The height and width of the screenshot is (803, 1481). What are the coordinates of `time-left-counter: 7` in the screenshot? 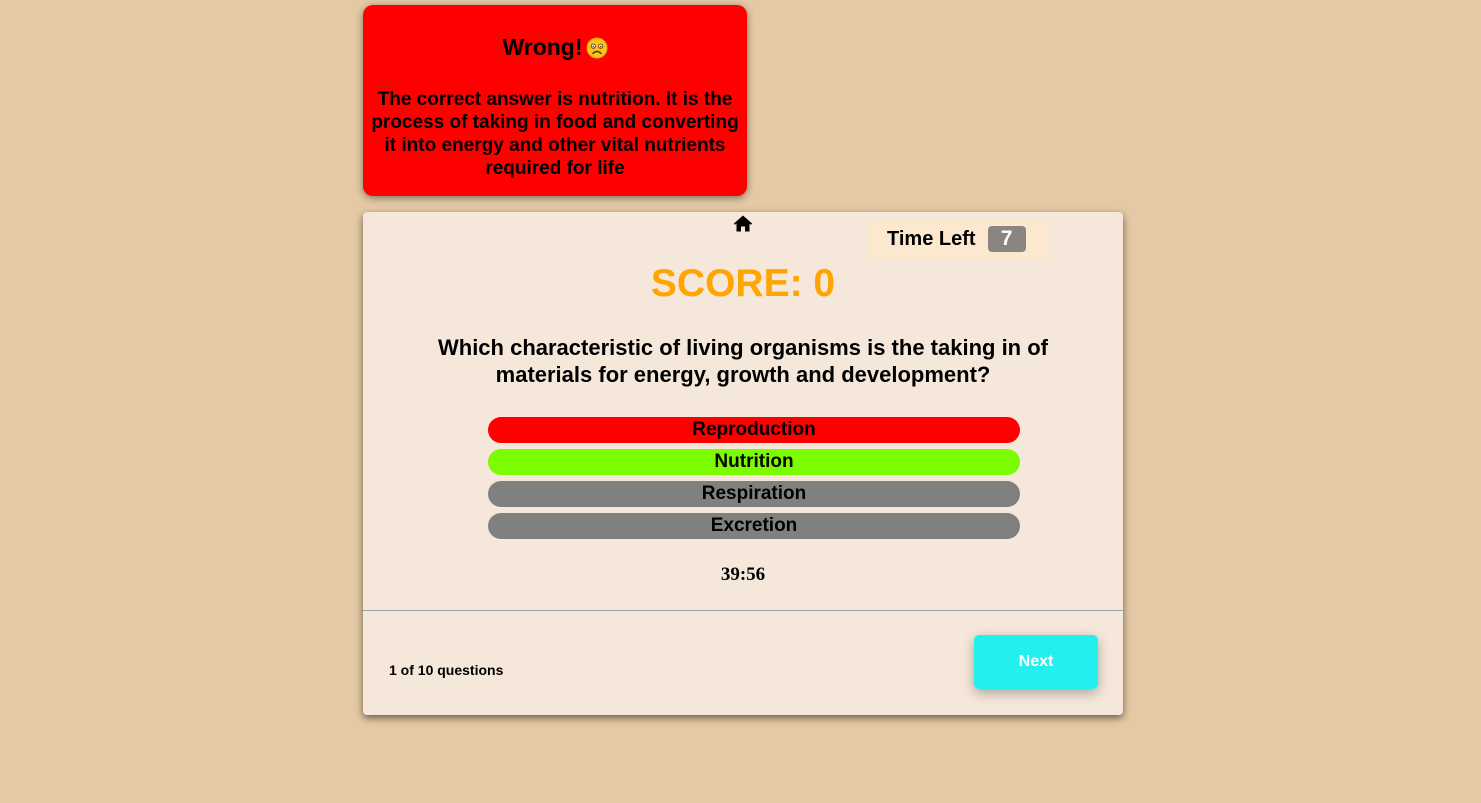 It's located at (1006, 239).